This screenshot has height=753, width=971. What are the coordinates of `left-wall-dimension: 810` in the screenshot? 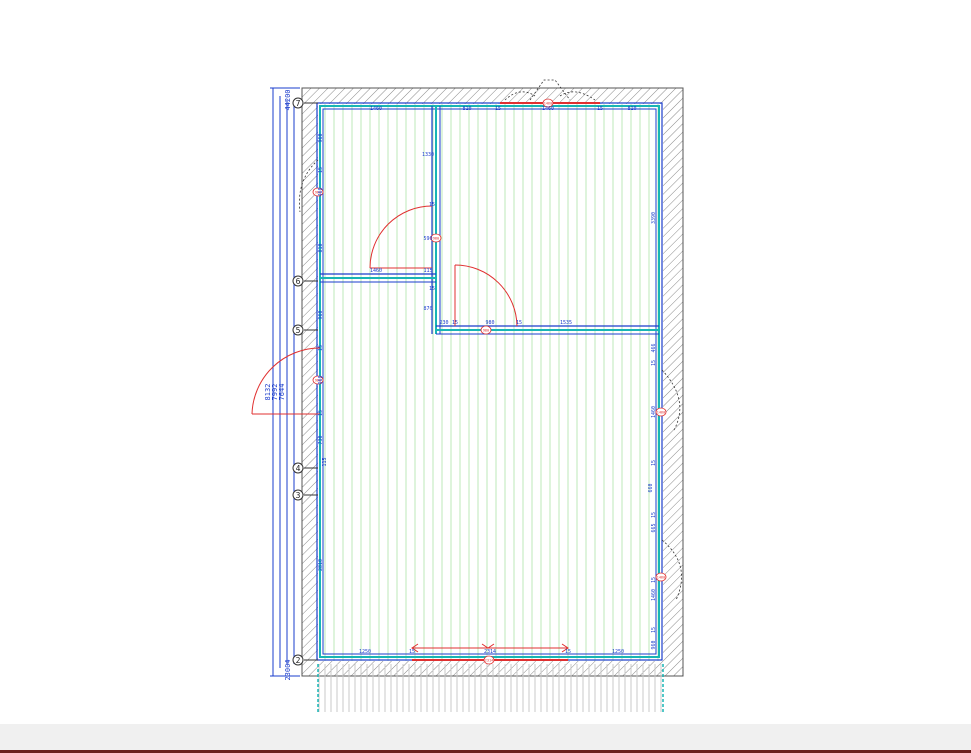 It's located at (321, 247).